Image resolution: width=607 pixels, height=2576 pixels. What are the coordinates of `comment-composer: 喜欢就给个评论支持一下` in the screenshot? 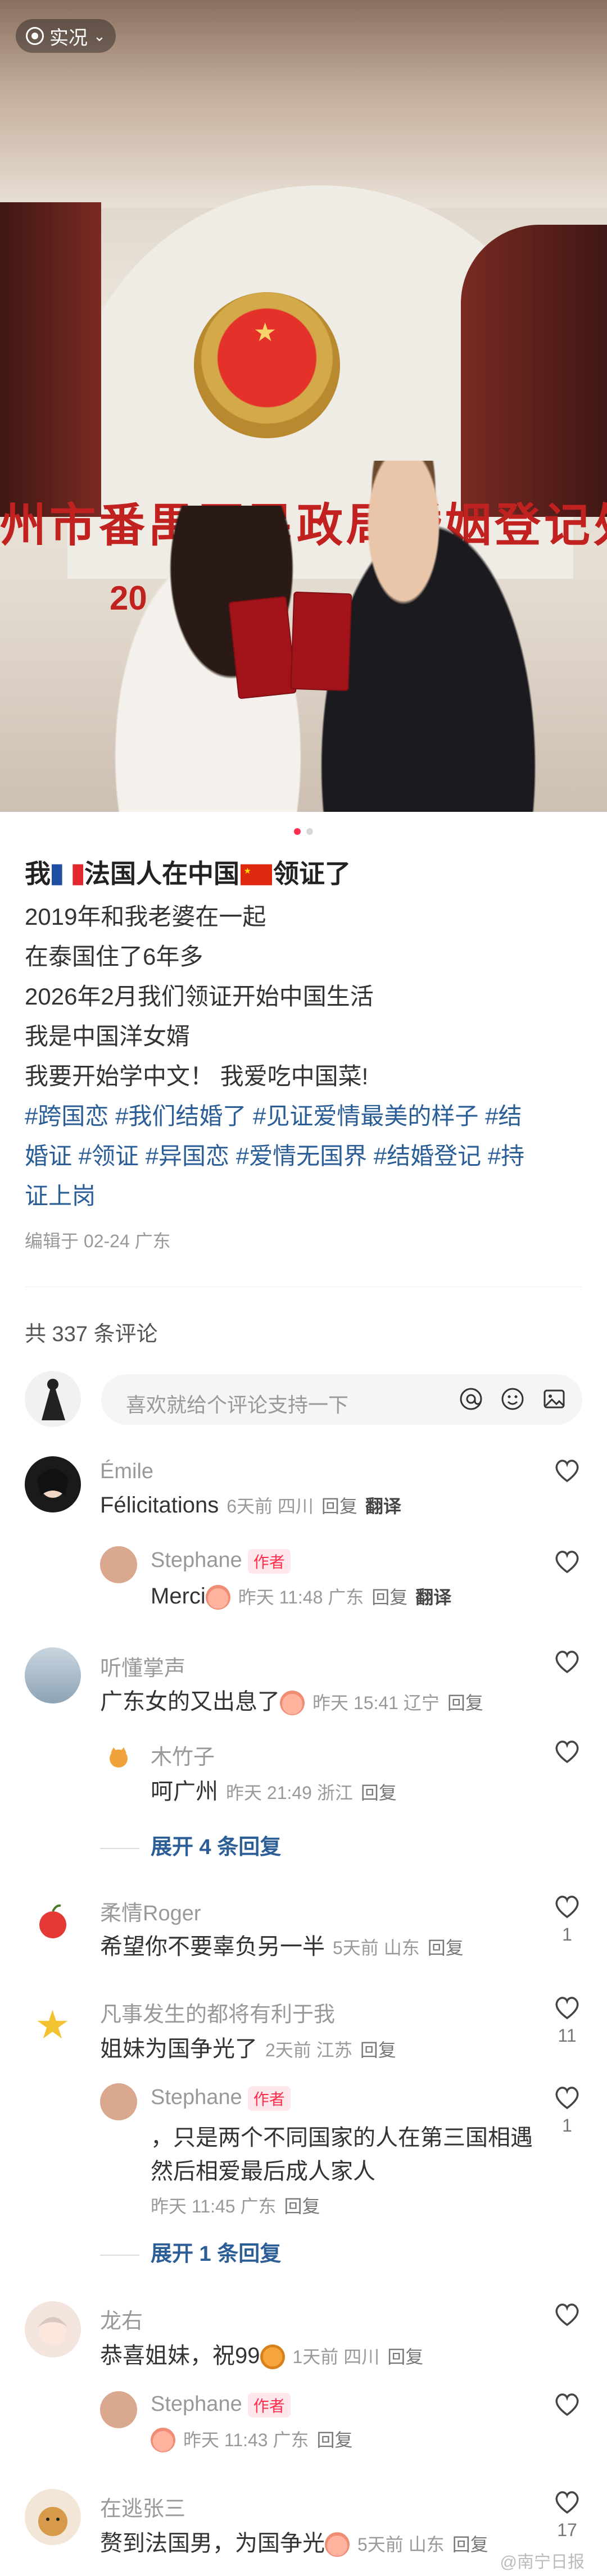 It's located at (303, 1399).